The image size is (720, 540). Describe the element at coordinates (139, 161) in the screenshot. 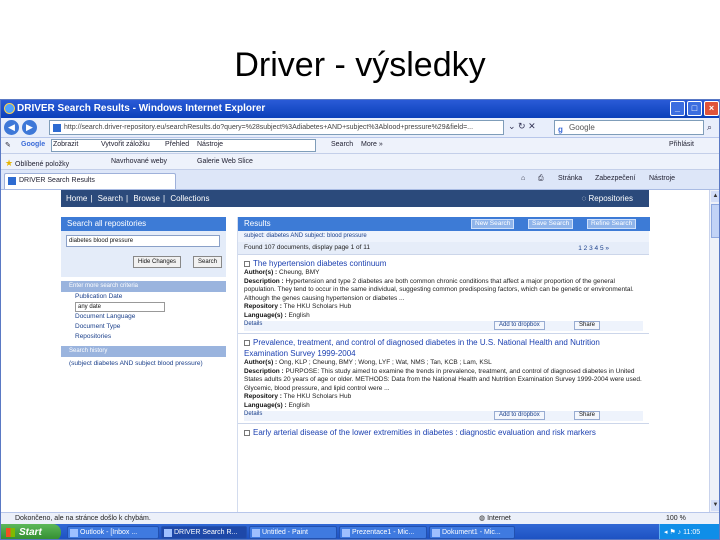

I see `suggested-sites-link: Navrhované weby` at that location.